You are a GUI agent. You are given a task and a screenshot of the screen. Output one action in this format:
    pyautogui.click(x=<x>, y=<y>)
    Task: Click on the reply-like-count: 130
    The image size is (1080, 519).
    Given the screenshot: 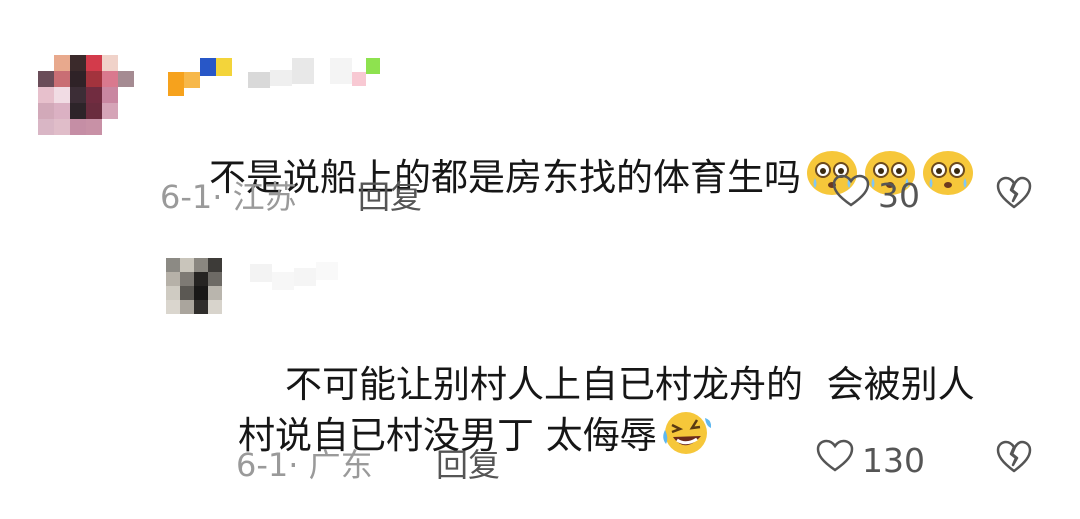 What is the action you would take?
    pyautogui.click(x=893, y=460)
    